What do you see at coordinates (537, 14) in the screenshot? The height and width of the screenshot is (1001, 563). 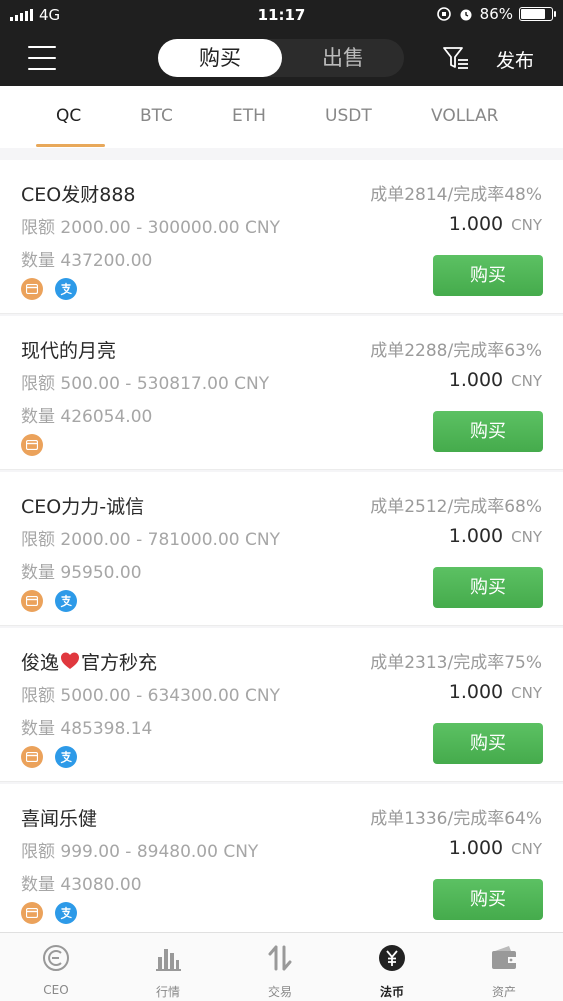 I see `battery-icon` at bounding box center [537, 14].